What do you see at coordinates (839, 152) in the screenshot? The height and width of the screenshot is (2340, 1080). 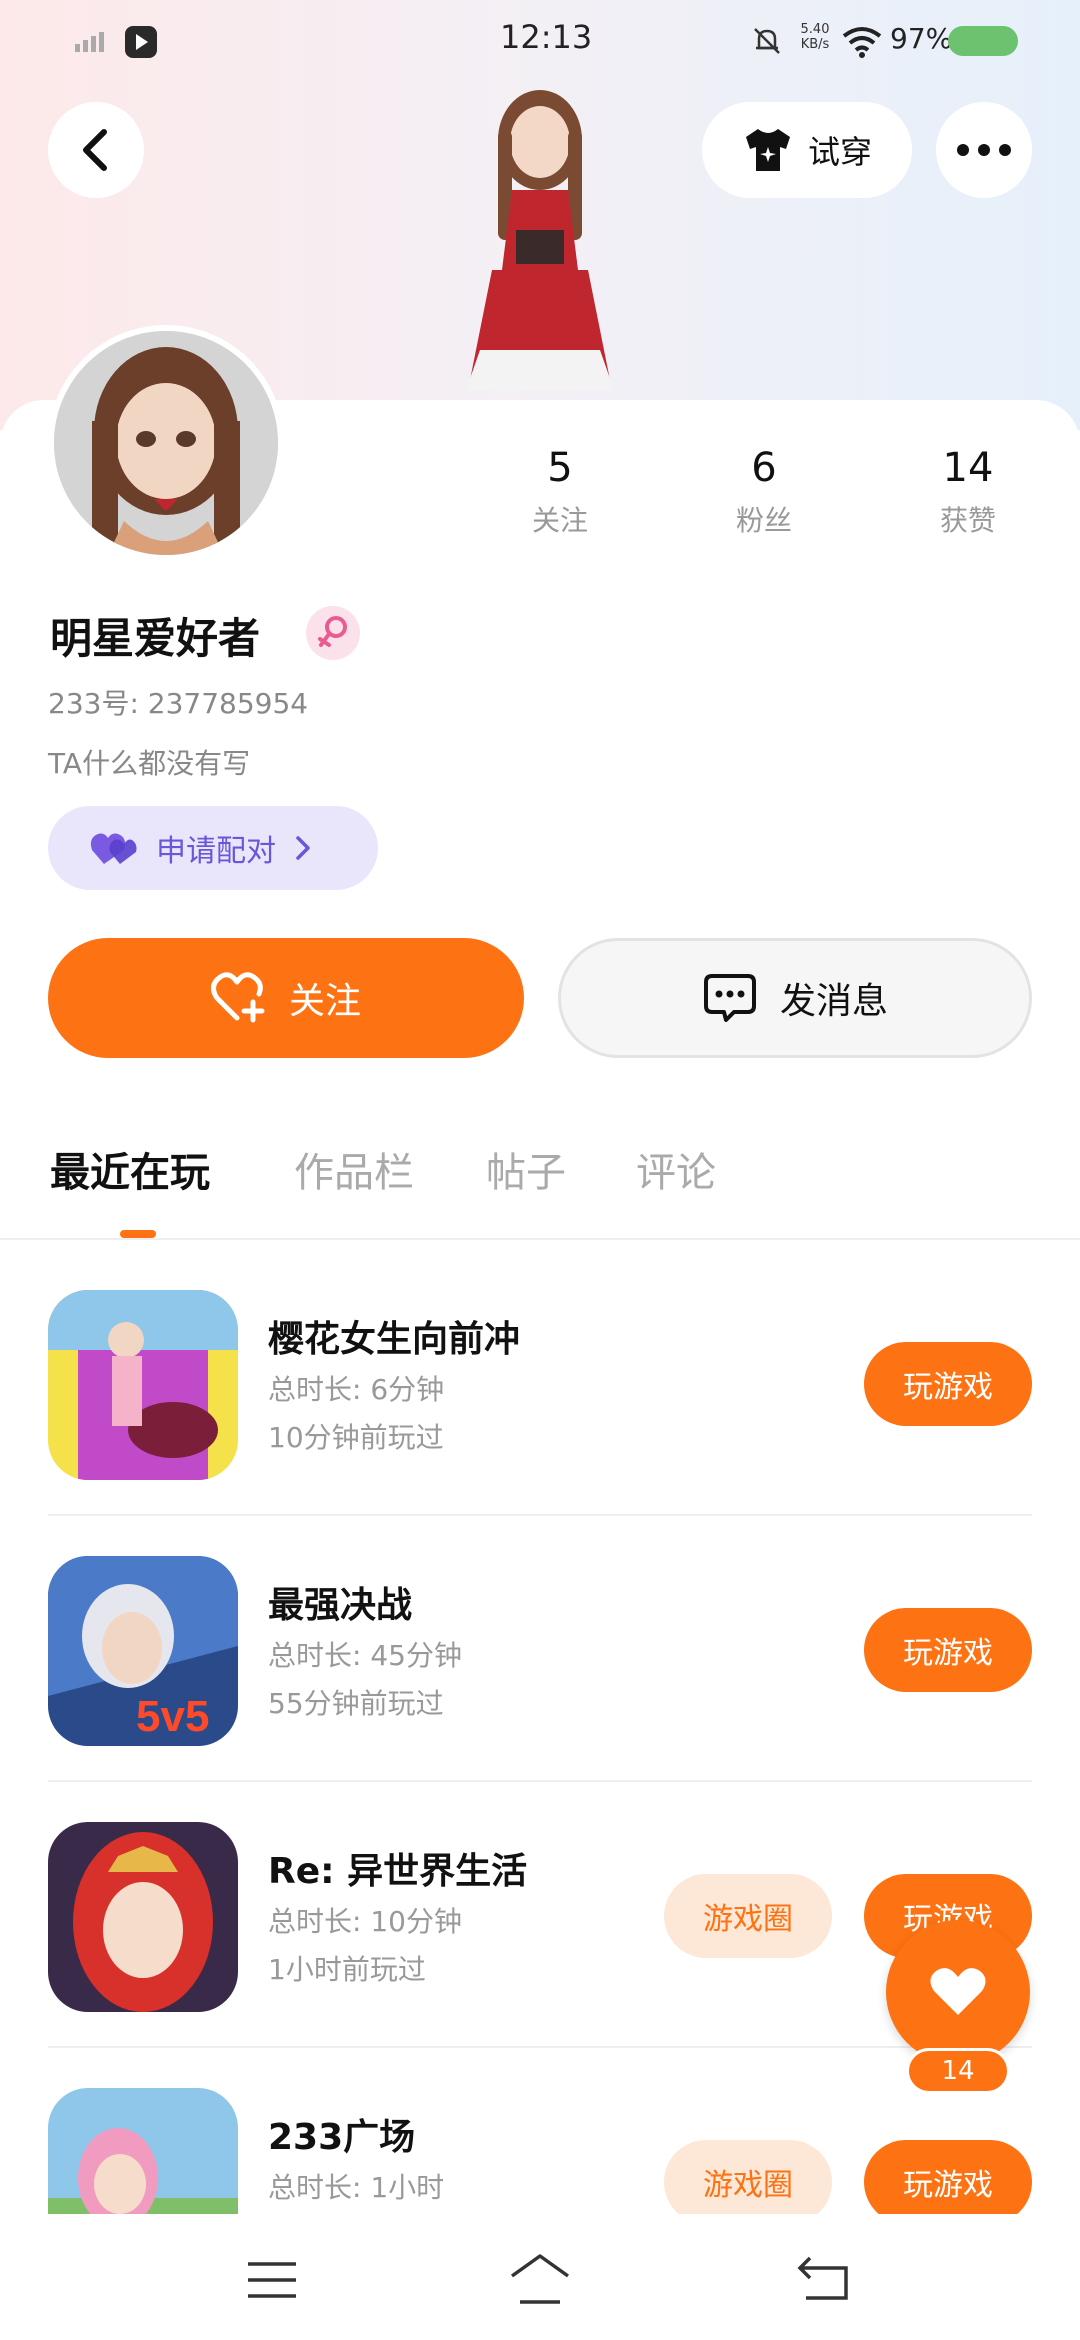 I see `try-on-label: 试穿` at bounding box center [839, 152].